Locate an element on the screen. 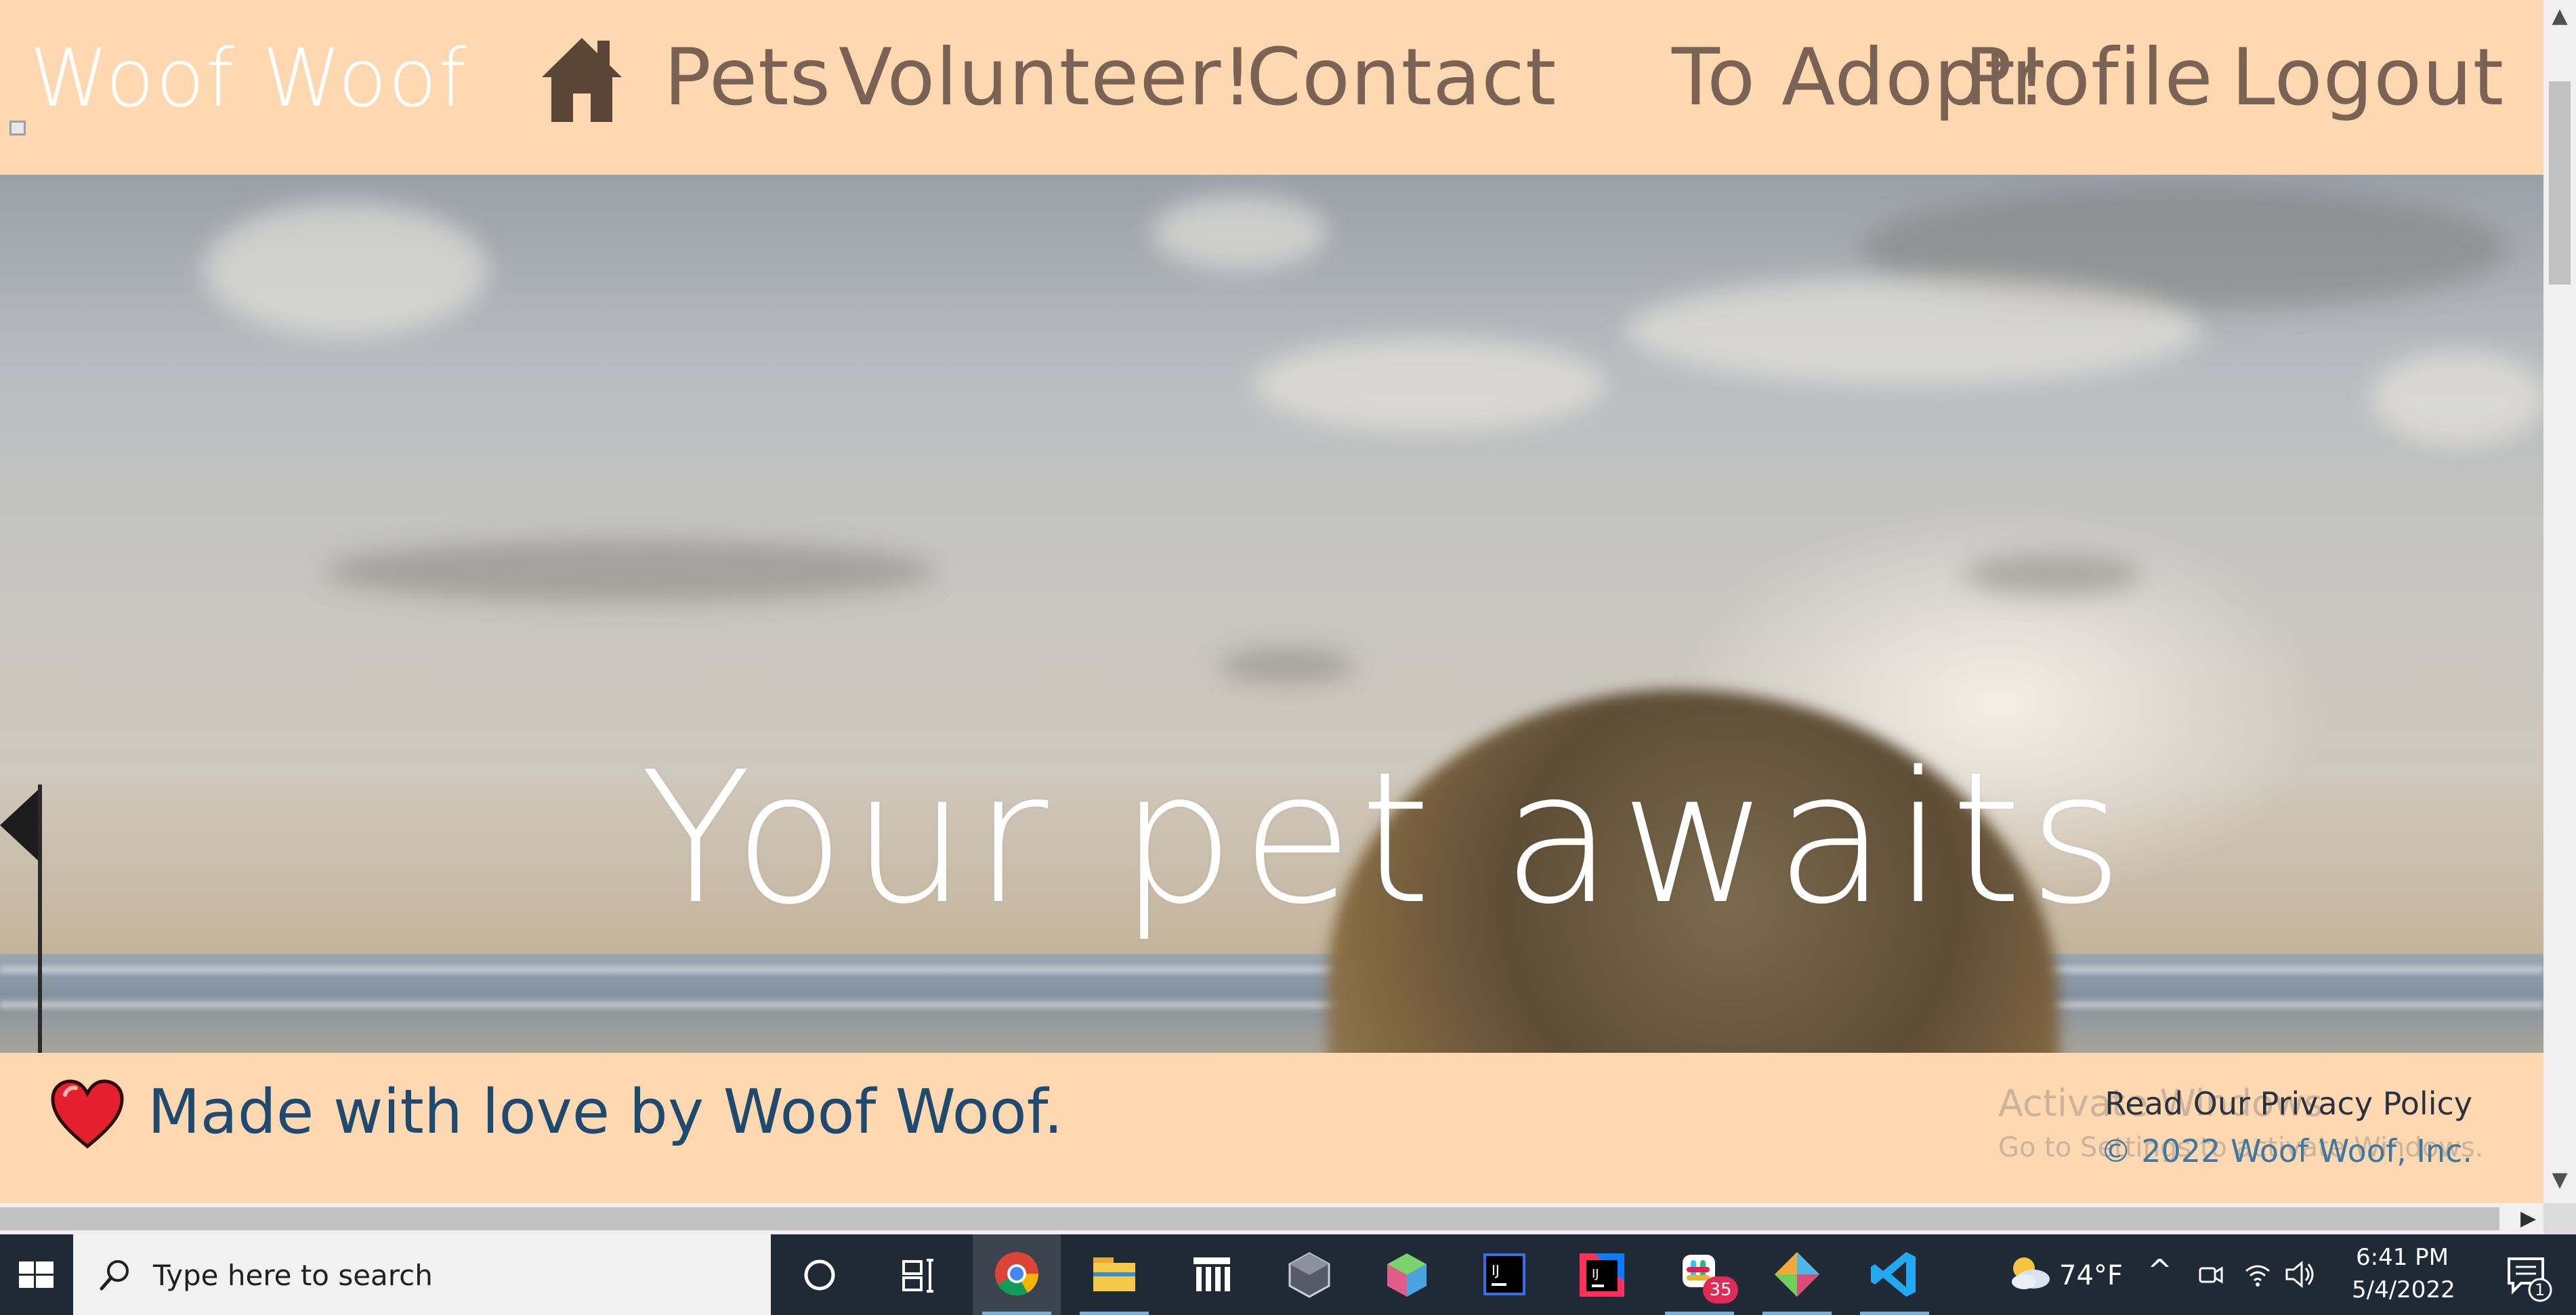 This screenshot has width=2576, height=1315. wifi-icon is located at coordinates (2257, 1274).